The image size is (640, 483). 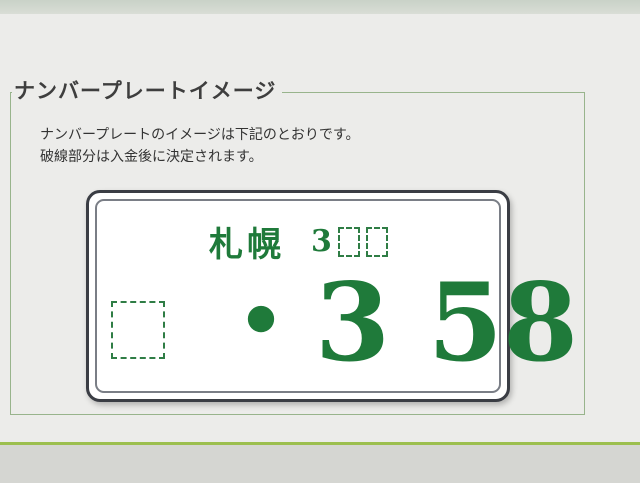 What do you see at coordinates (138, 330) in the screenshot?
I see `pending-hiragana-slot` at bounding box center [138, 330].